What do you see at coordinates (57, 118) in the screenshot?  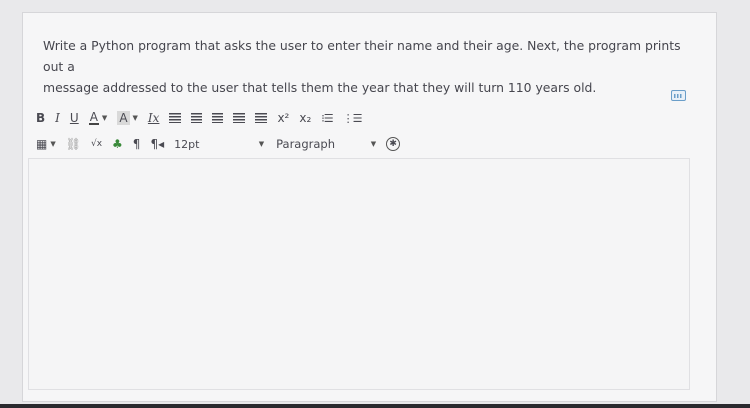 I see `italic-button: I` at bounding box center [57, 118].